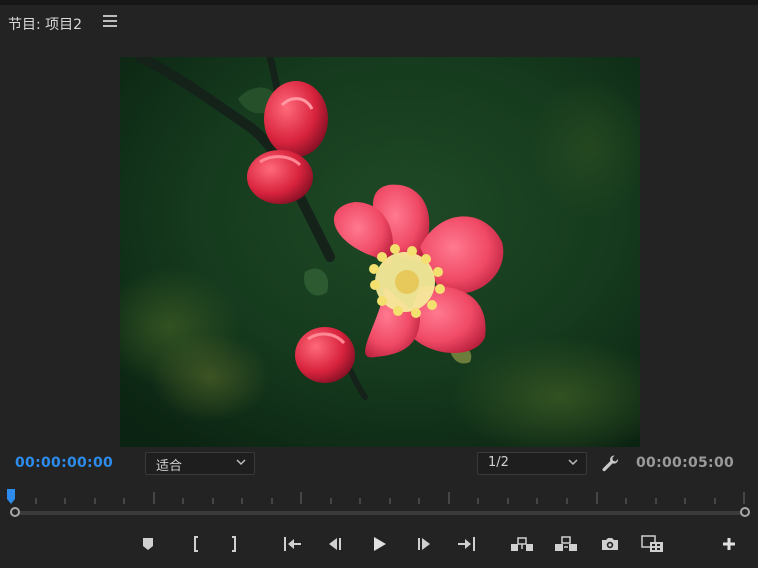 The height and width of the screenshot is (568, 758). What do you see at coordinates (200, 463) in the screenshot?
I see `zoom-level-dropdown: 适合` at bounding box center [200, 463].